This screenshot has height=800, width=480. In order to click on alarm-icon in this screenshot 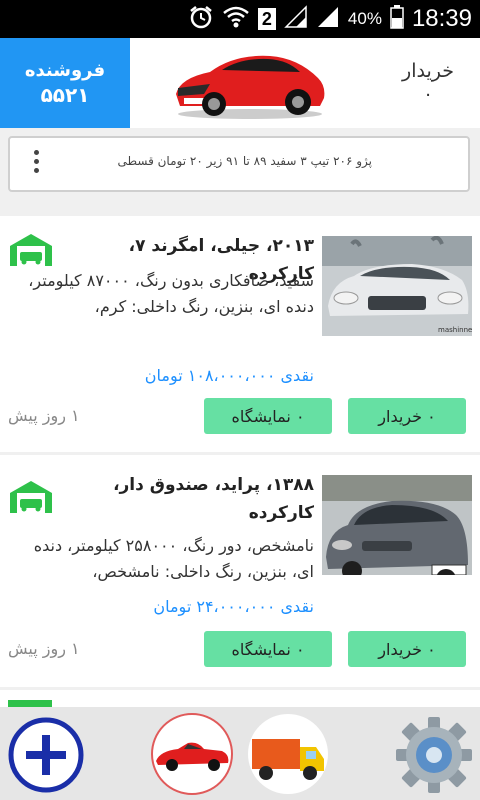, I will do `click(201, 19)`.